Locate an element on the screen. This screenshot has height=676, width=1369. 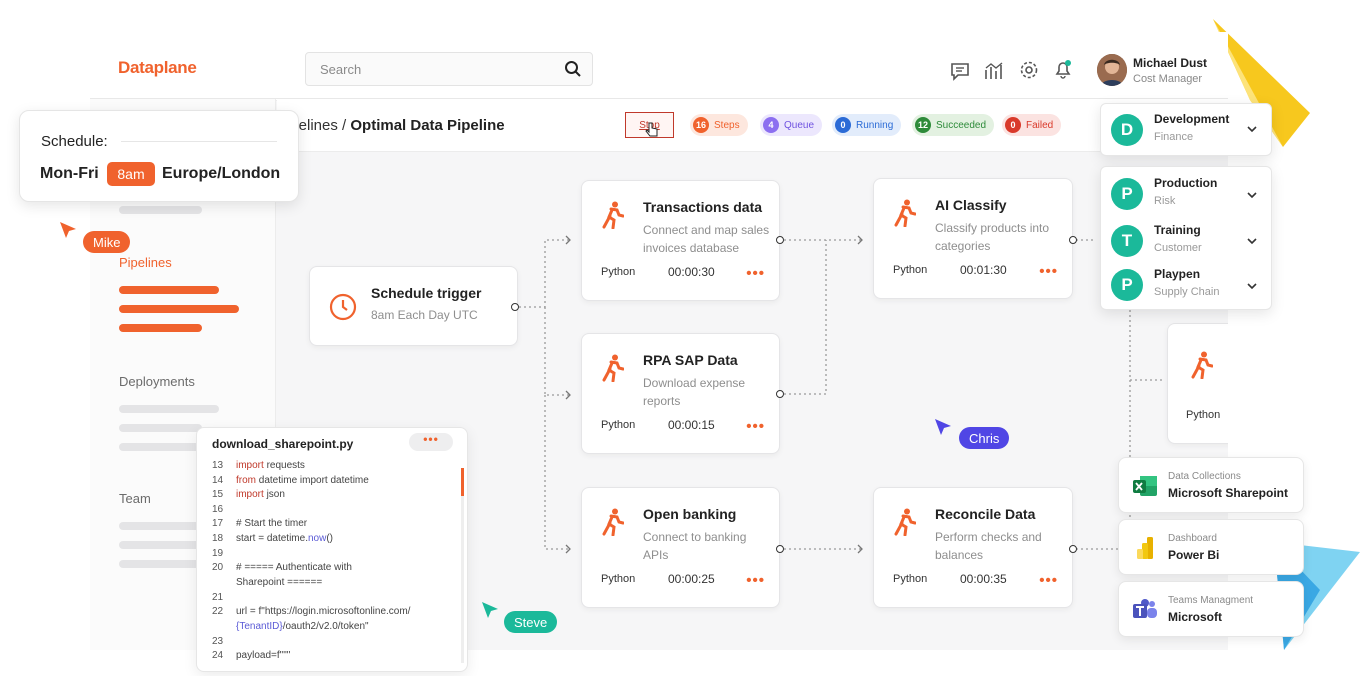
schedule-title: Schedule: is located at coordinates (74, 141).